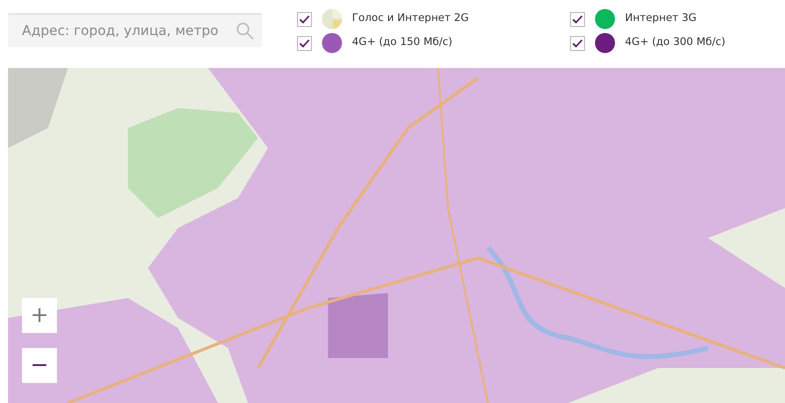 The width and height of the screenshot is (785, 403). What do you see at coordinates (135, 30) in the screenshot?
I see `search-field: Адрес: город, улица, метро` at bounding box center [135, 30].